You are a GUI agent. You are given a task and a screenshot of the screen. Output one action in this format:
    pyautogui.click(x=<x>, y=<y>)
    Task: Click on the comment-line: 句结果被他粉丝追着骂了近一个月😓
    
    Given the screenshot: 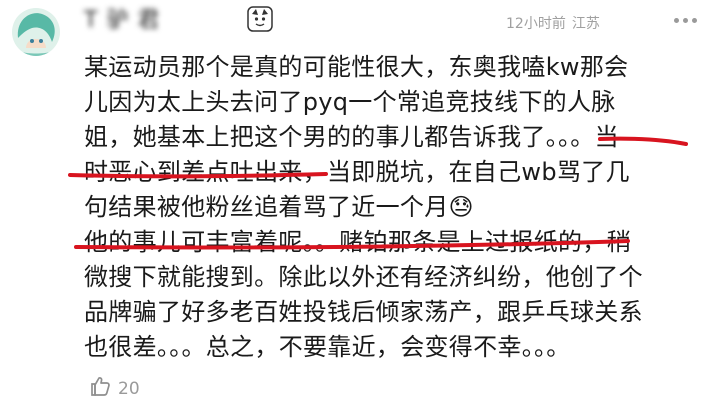 What is the action you would take?
    pyautogui.click(x=279, y=207)
    